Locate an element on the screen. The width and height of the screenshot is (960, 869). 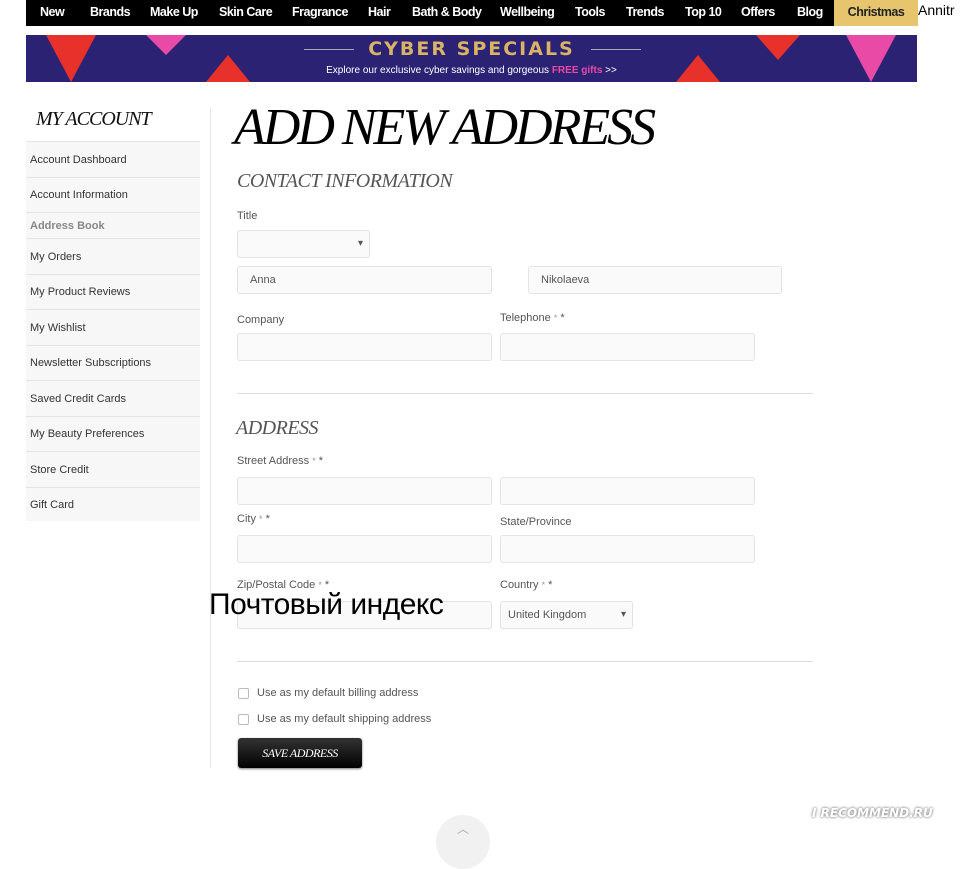
banner-arrow: >> is located at coordinates (611, 70).